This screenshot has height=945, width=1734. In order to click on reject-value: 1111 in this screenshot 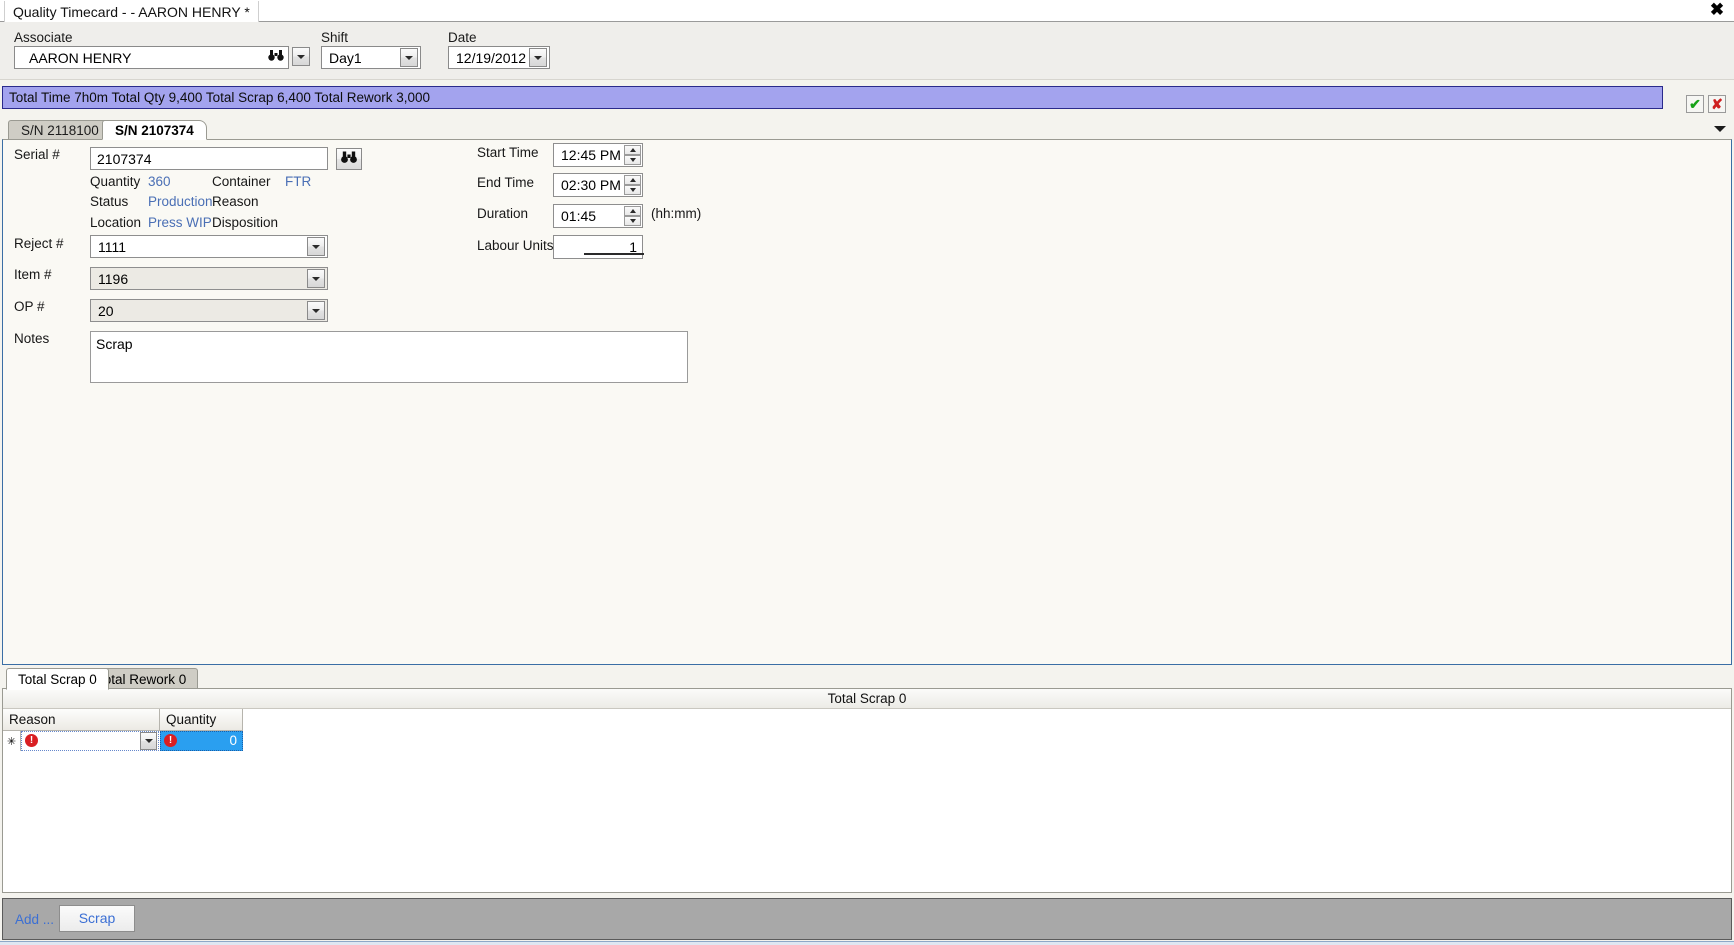, I will do `click(112, 247)`.